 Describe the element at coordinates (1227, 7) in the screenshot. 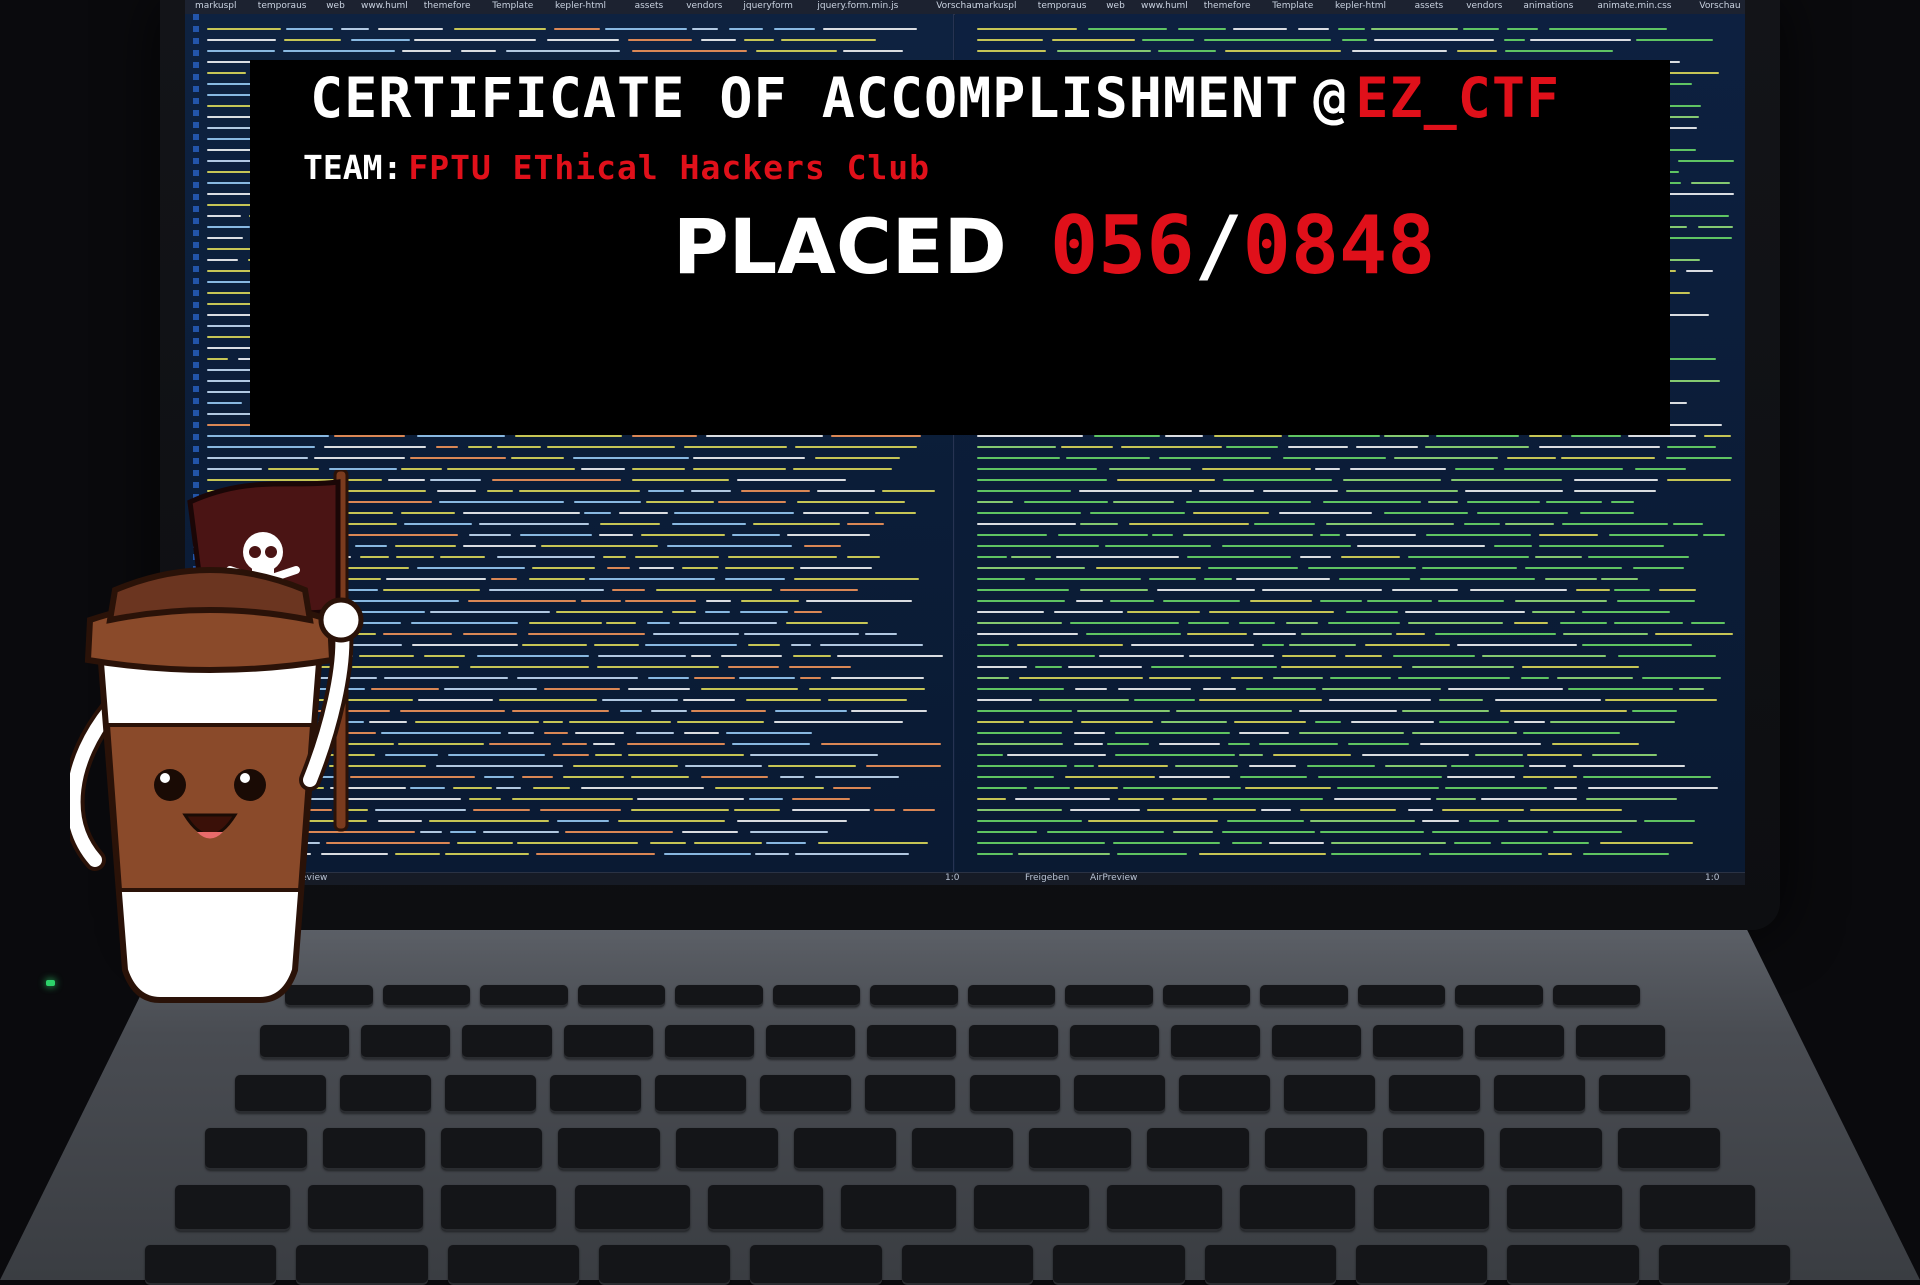

I see `editor-tab-right-4: themefore` at that location.